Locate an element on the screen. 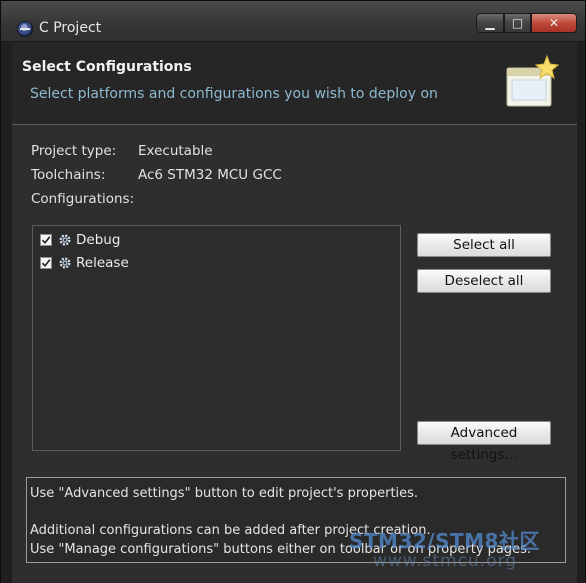 The width and height of the screenshot is (586, 583). toolchains-value: Ac6 STM32 MCU GCC is located at coordinates (210, 175).